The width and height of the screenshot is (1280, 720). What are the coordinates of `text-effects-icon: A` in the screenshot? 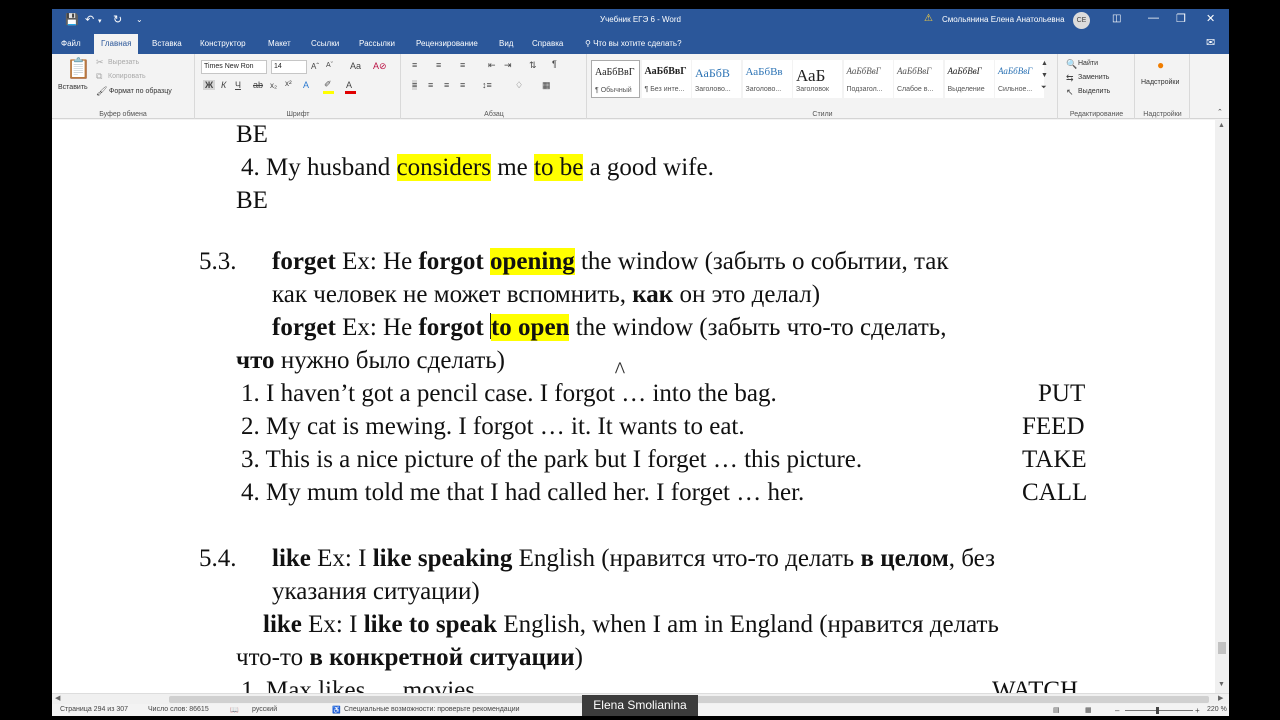 It's located at (306, 85).